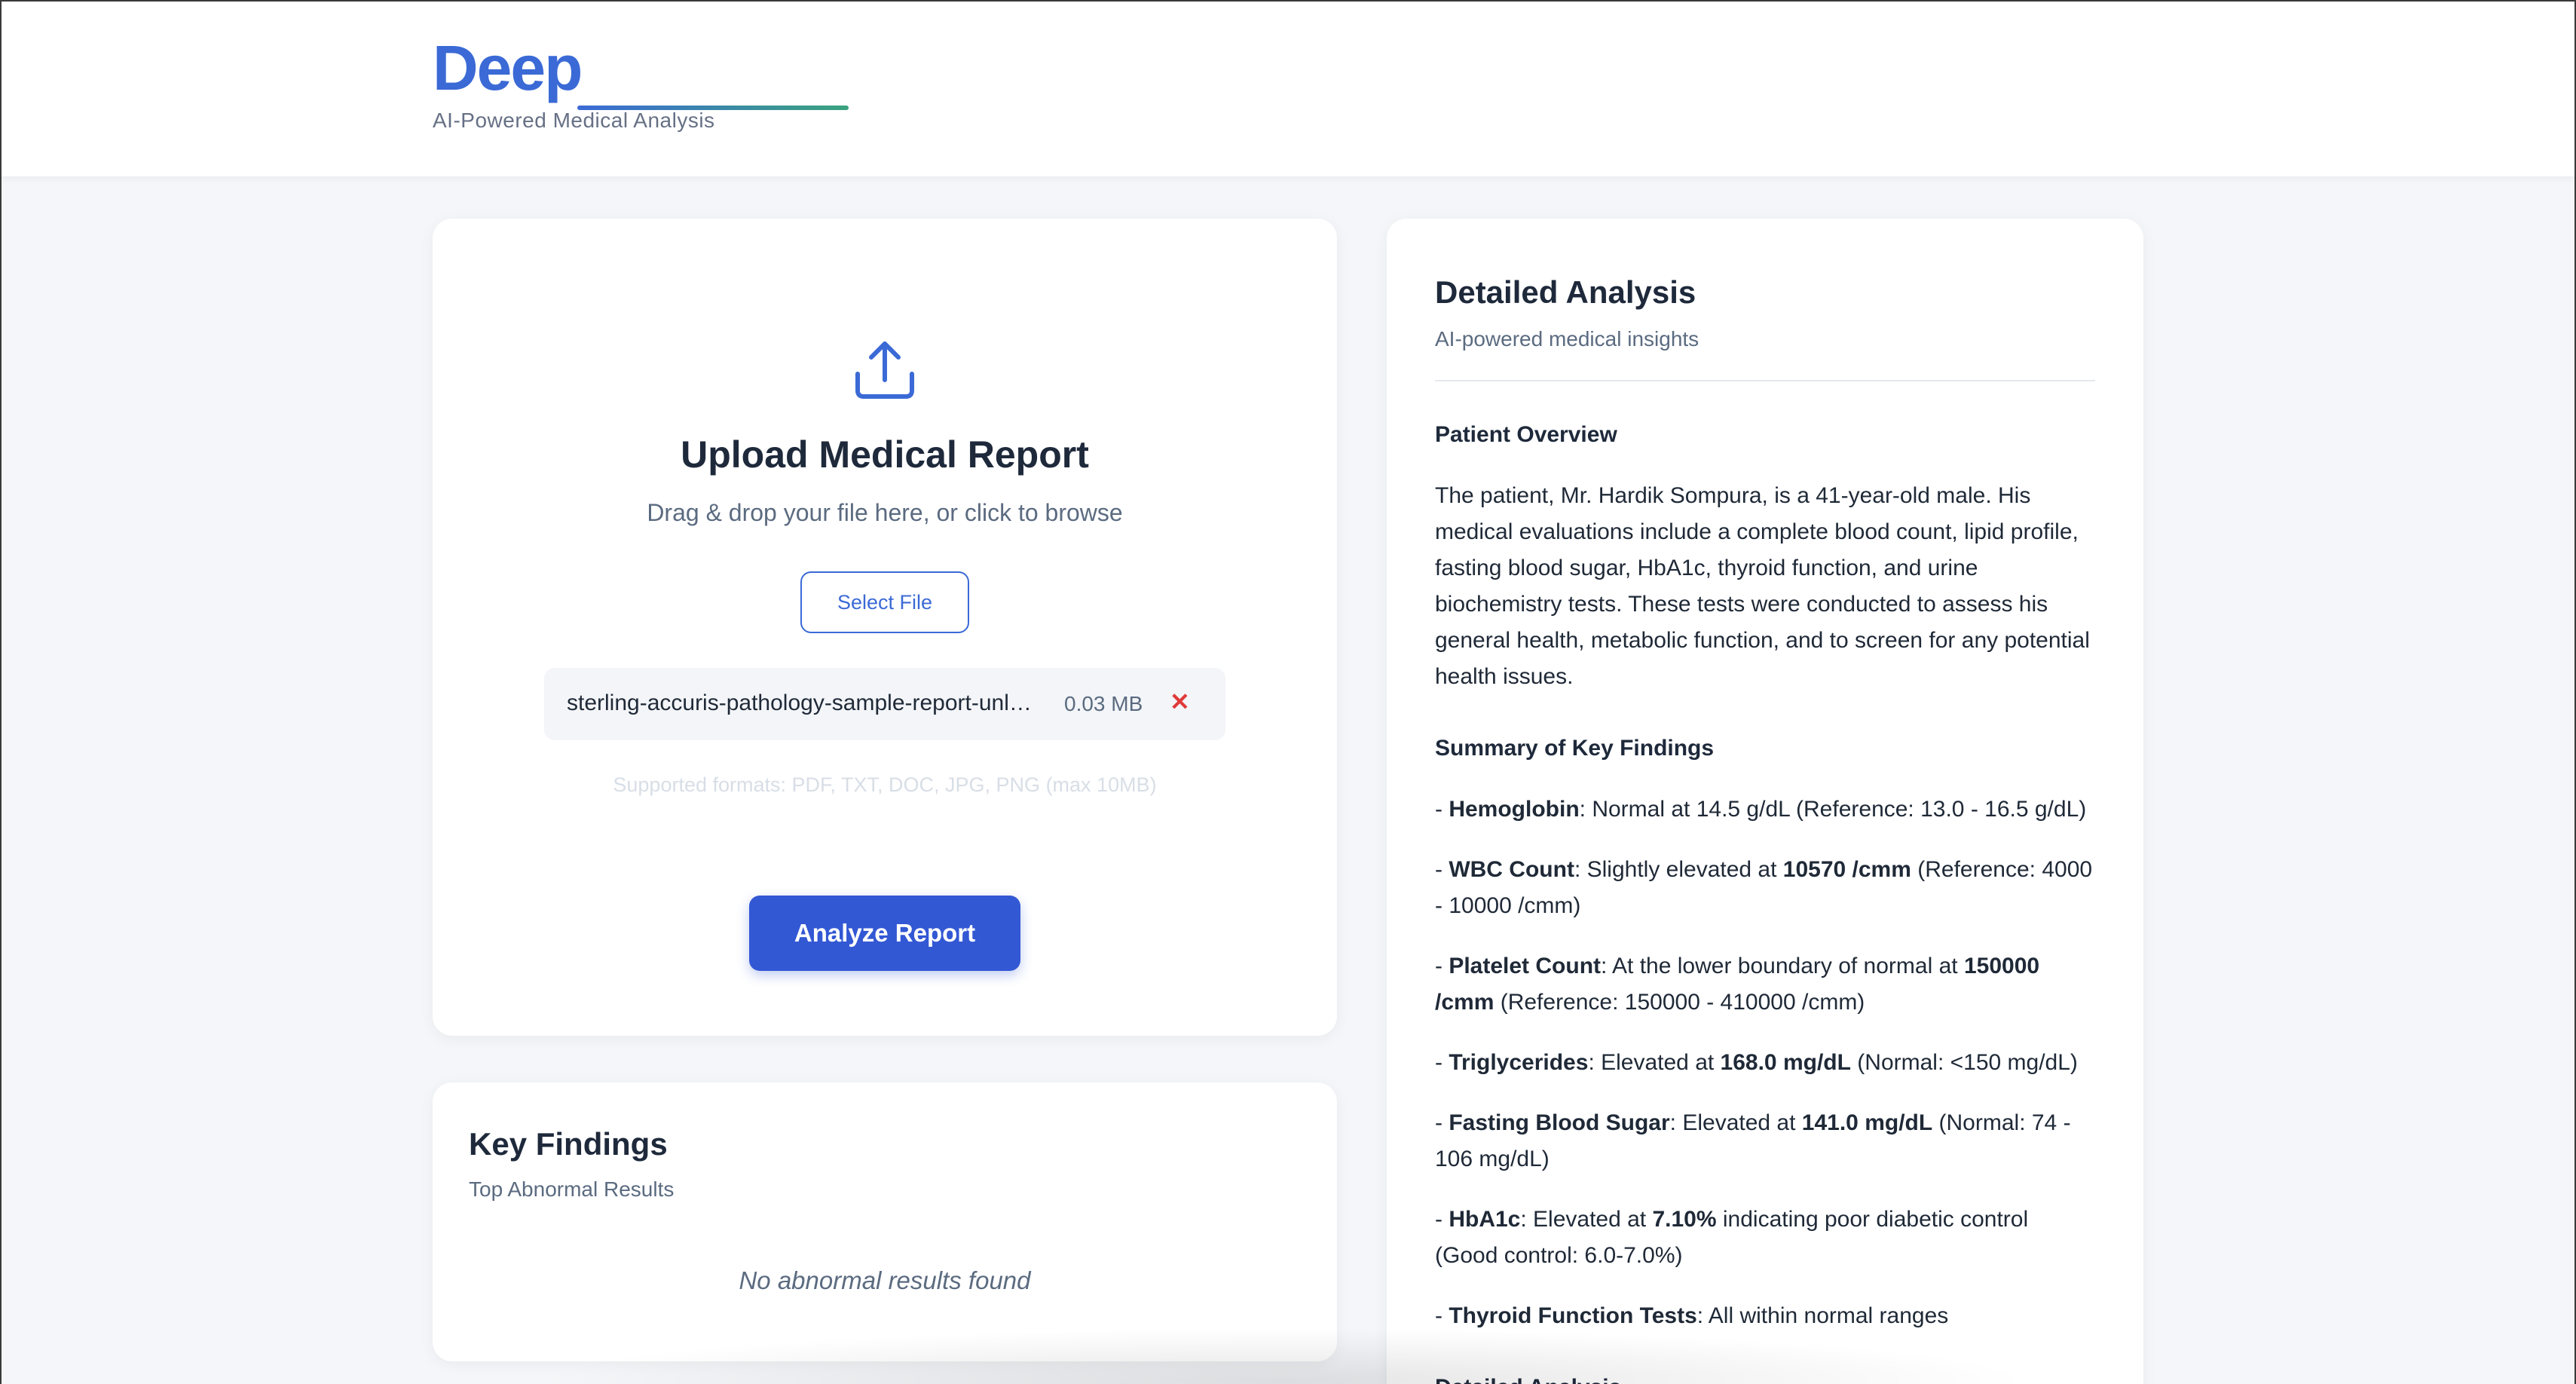  I want to click on file-size: 0.03 MB, so click(1103, 703).